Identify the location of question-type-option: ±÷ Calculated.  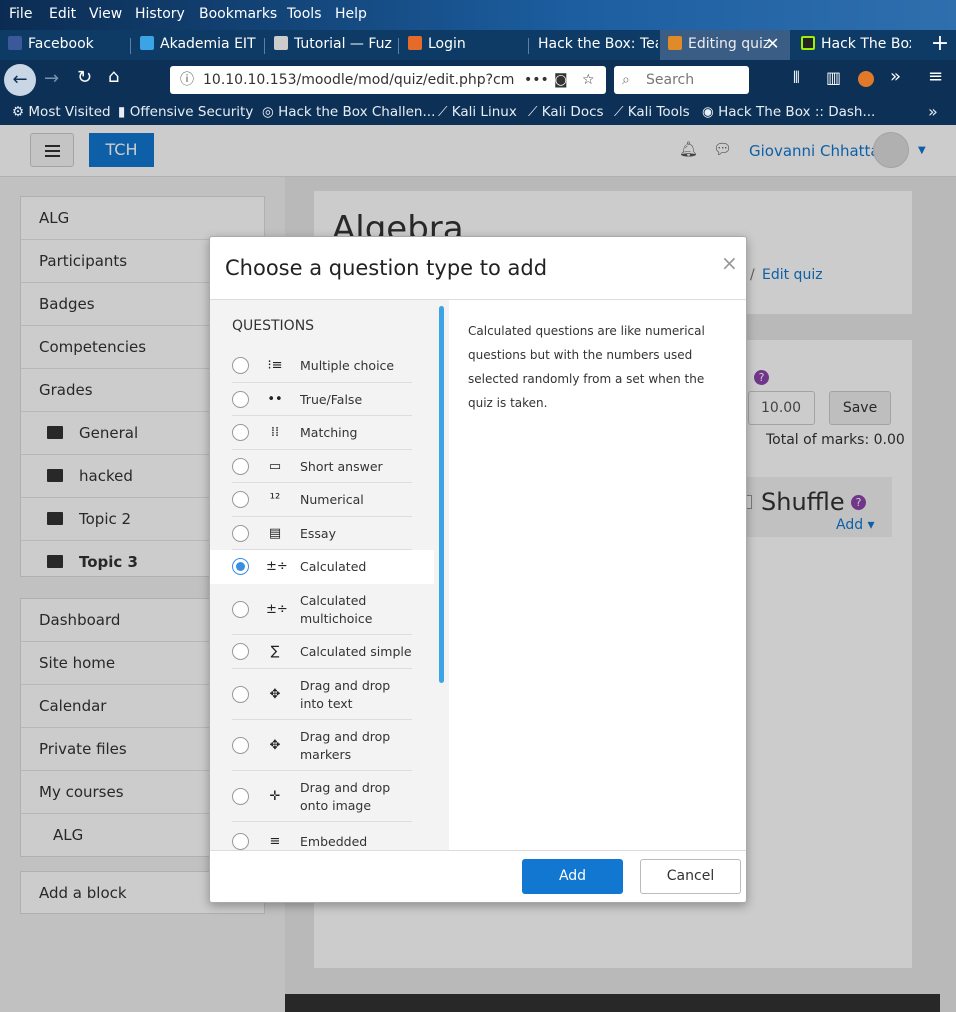
(322, 567).